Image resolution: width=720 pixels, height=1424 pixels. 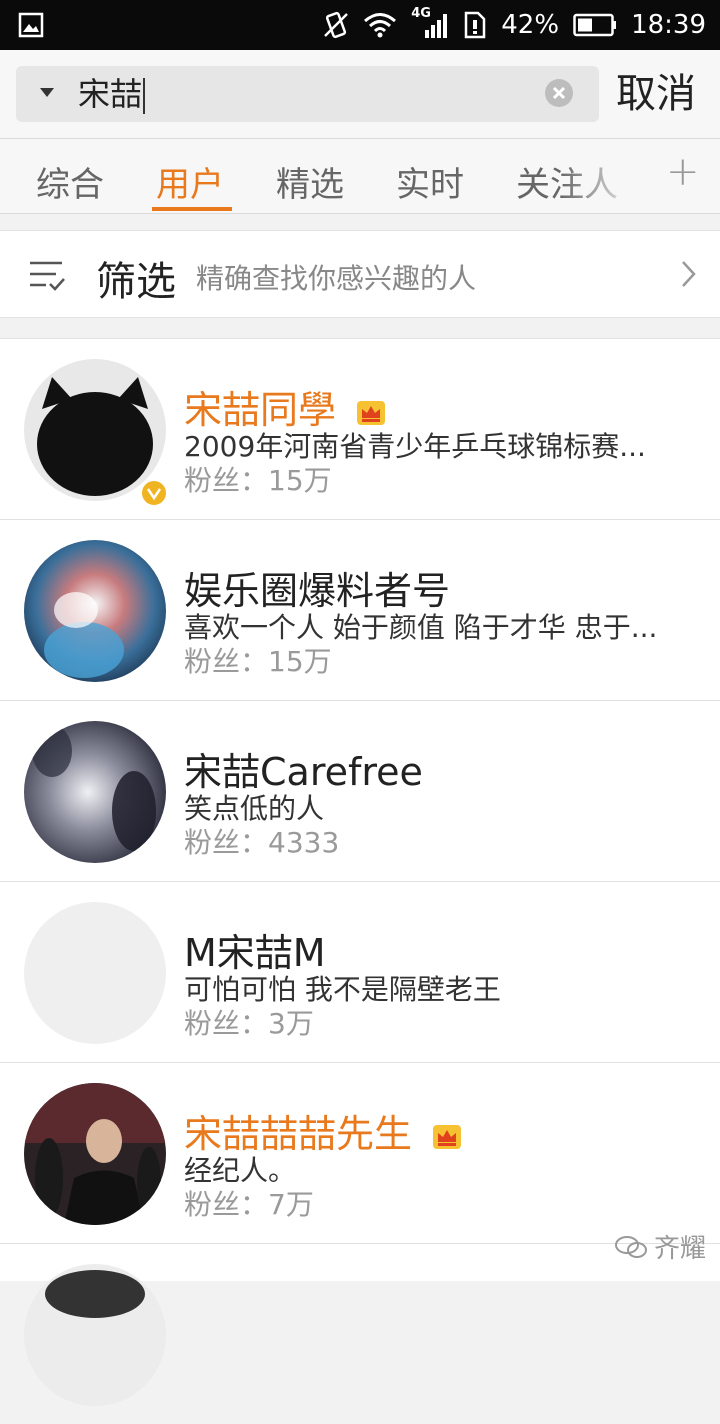 I want to click on user-row: 宋喆Carefree 笑点低的人 粉丝：4333, so click(x=360, y=791).